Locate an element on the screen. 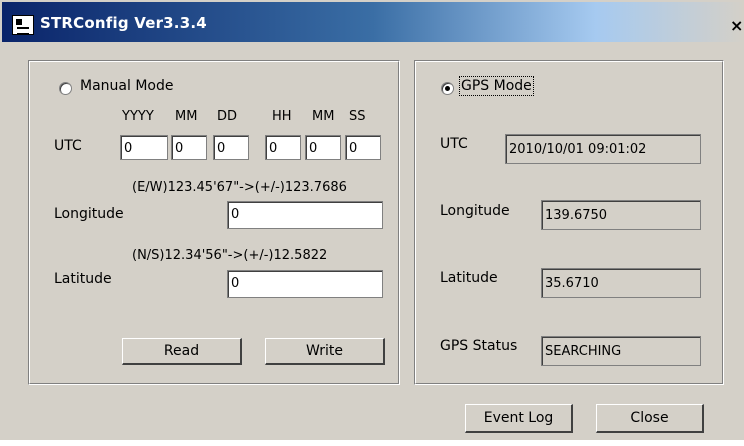 This screenshot has width=744, height=446. manual-mode-radio is located at coordinates (65, 88).